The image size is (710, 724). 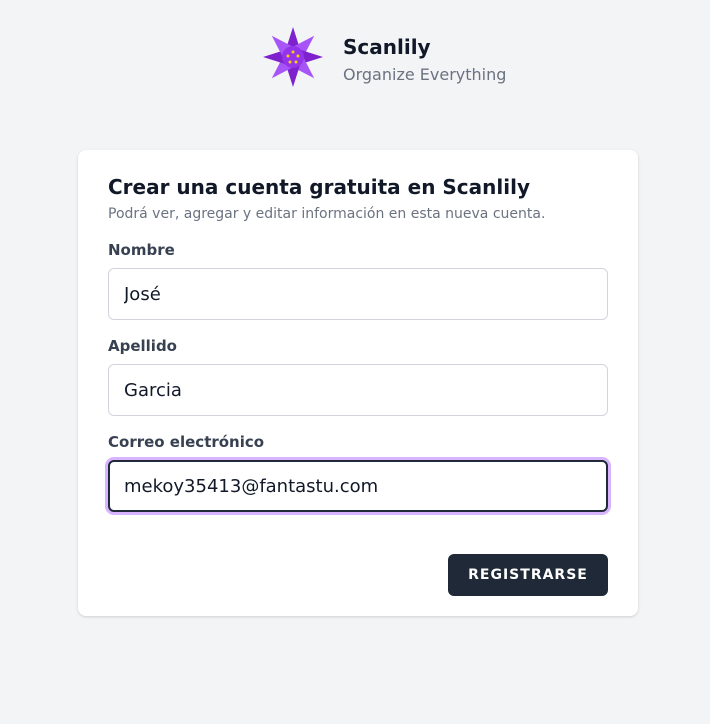 I want to click on register-button: REGISTRARSE, so click(x=528, y=575).